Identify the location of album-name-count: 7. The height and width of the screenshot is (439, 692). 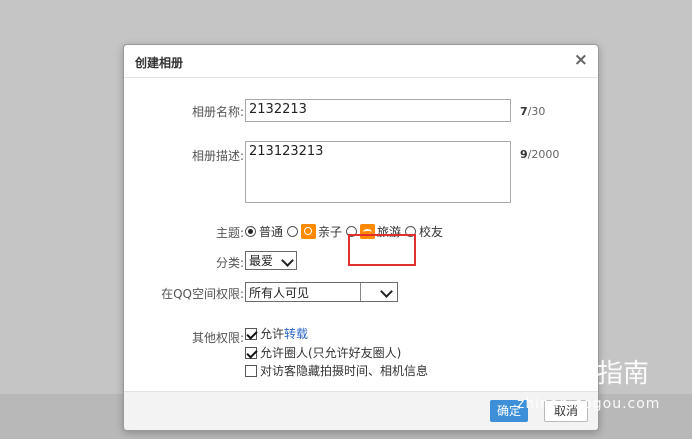
(524, 111).